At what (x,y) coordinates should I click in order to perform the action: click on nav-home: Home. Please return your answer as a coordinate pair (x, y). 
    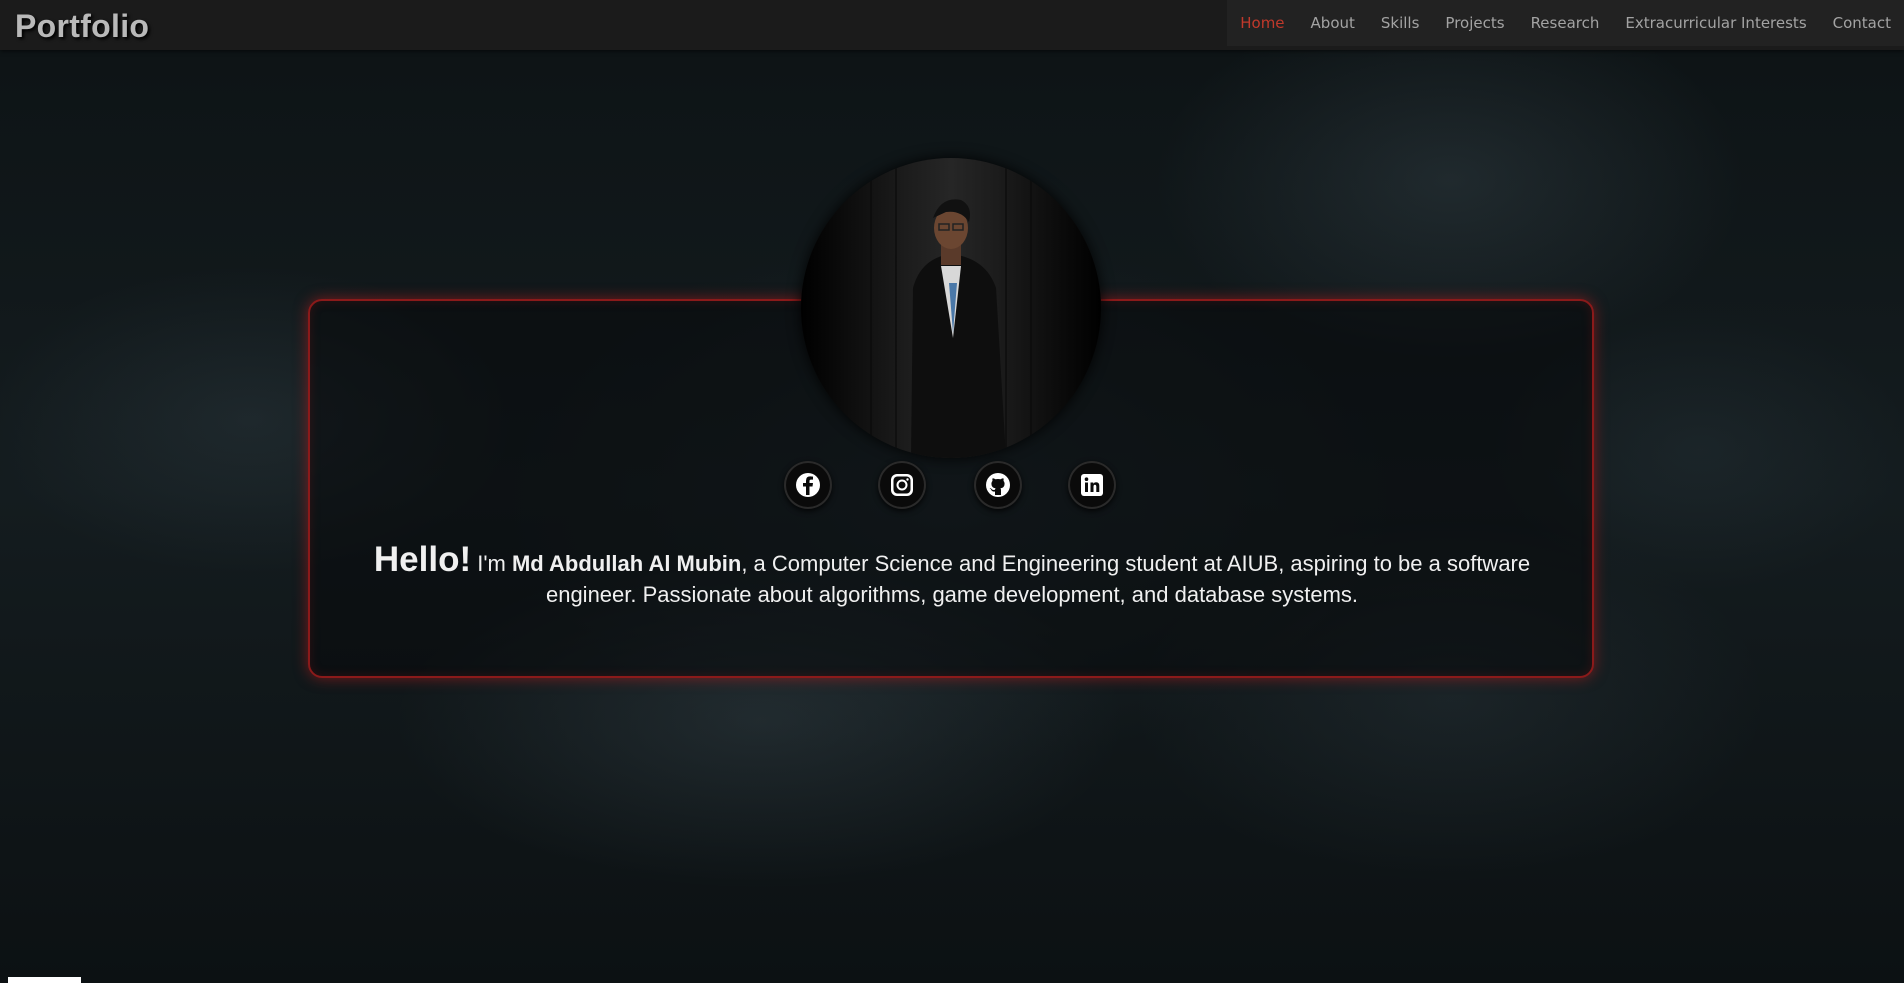
    Looking at the image, I should click on (1262, 23).